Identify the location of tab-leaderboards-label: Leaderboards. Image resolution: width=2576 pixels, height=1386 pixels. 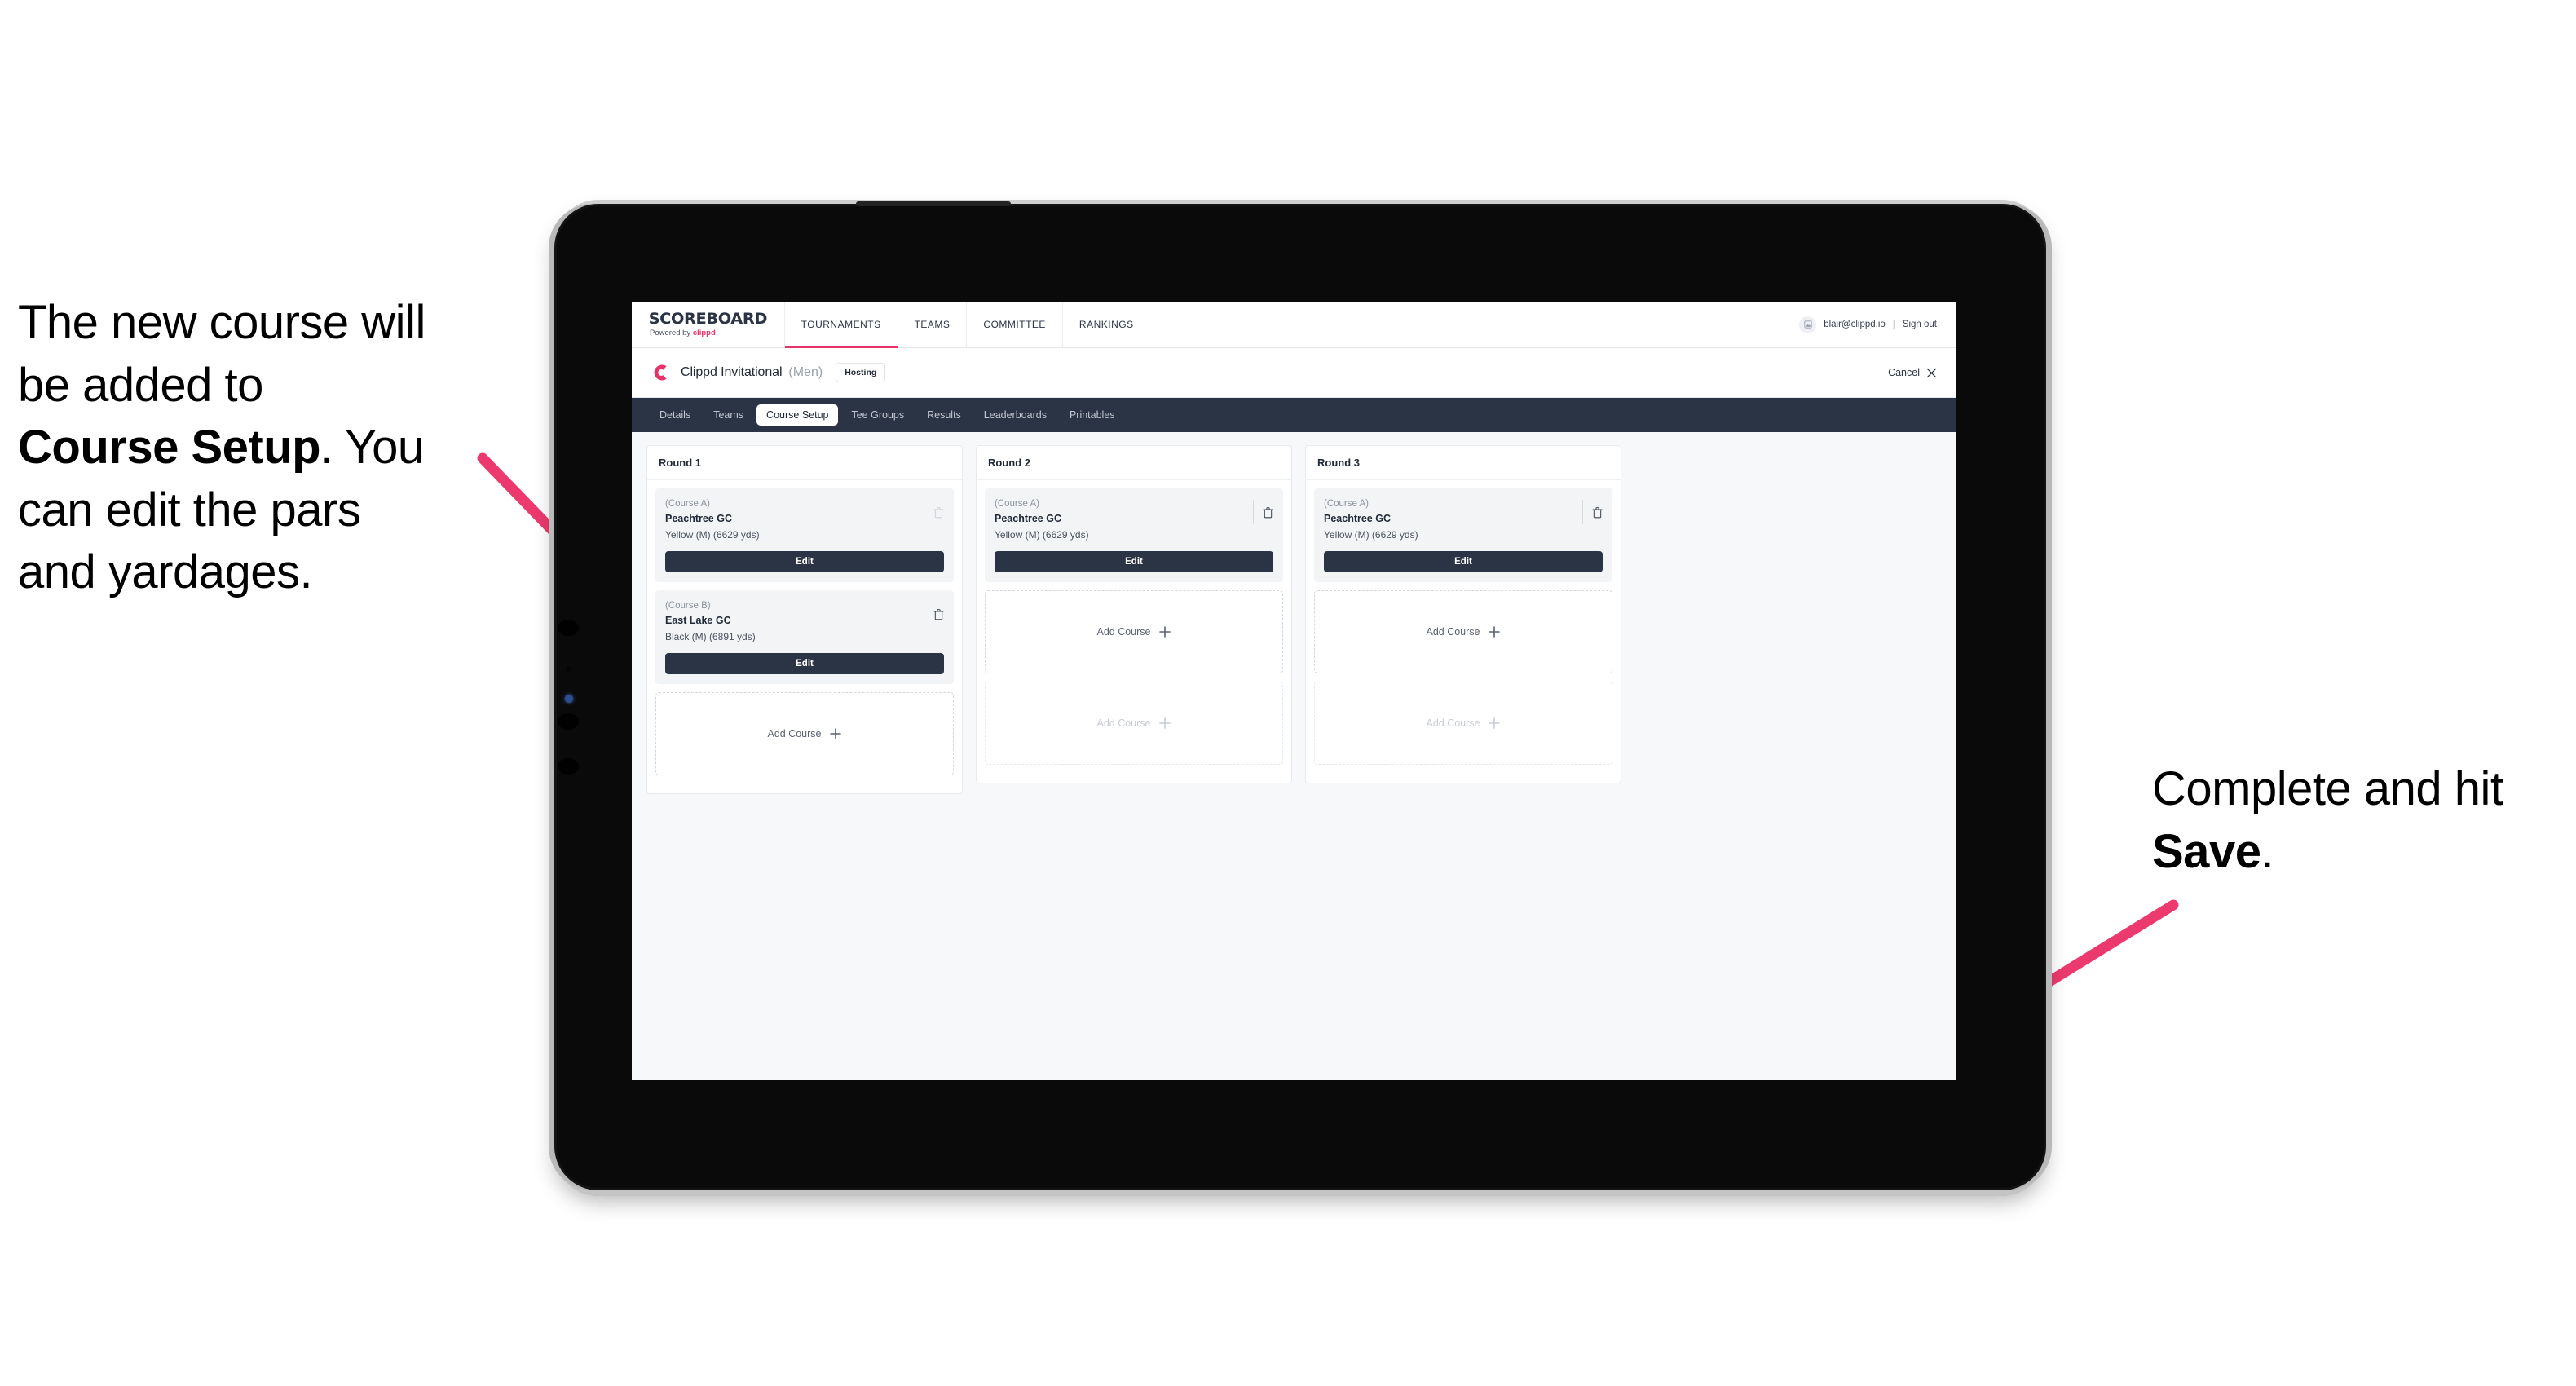
(1015, 415).